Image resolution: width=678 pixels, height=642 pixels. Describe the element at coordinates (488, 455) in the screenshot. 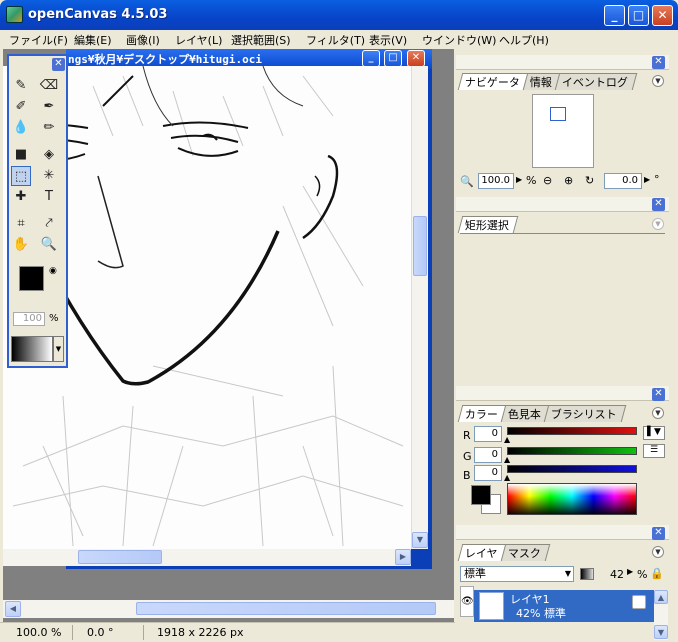

I see `g-value-field: 0` at that location.